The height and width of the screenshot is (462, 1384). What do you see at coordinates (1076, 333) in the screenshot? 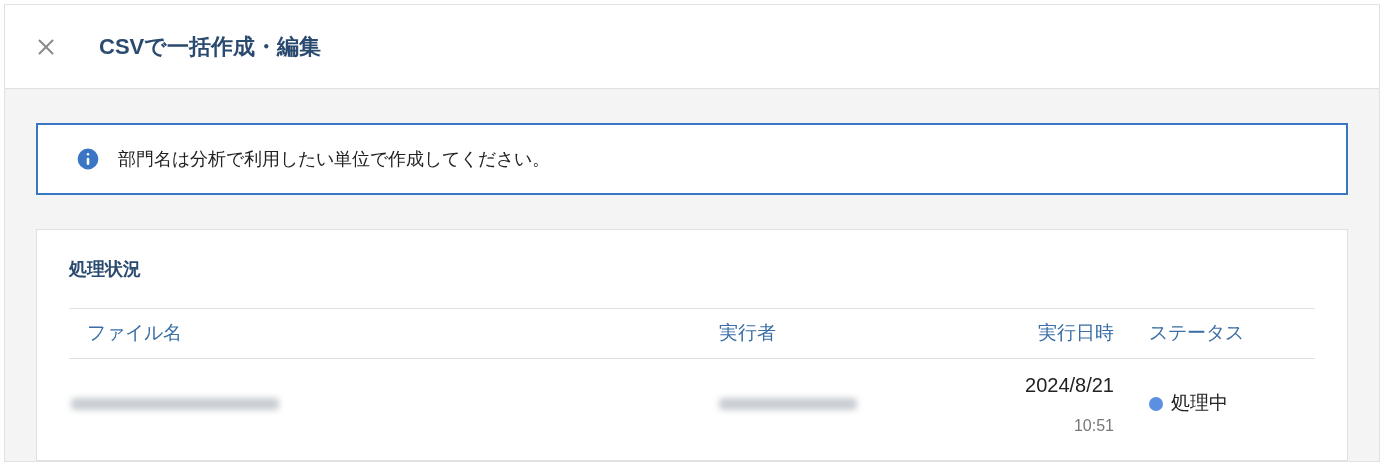
I see `column-header: 実行日時` at bounding box center [1076, 333].